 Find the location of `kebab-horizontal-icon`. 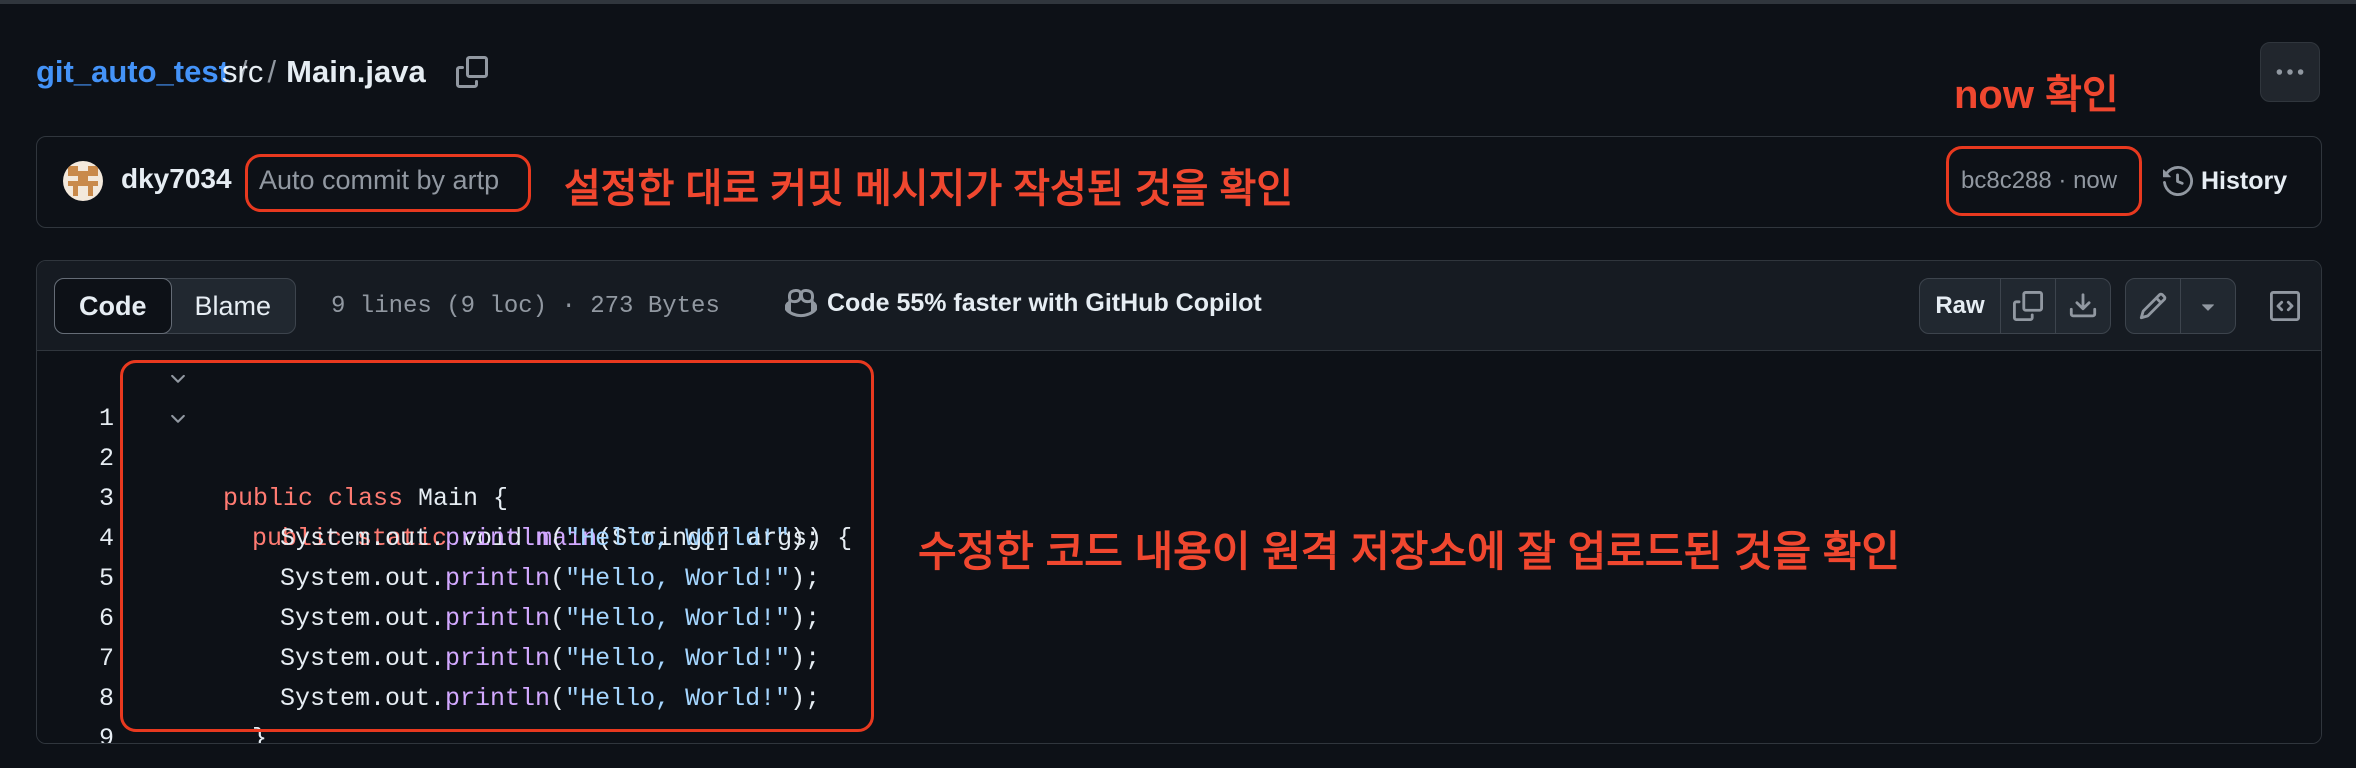

kebab-horizontal-icon is located at coordinates (2290, 72).